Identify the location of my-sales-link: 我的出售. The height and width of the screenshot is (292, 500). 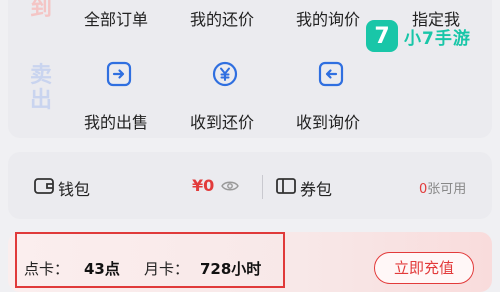
(116, 121).